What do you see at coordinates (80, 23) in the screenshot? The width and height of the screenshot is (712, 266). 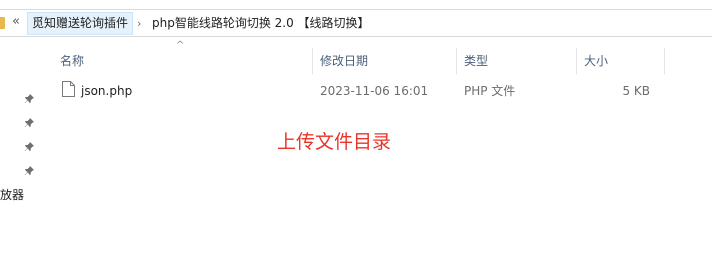 I see `breadcrumb-item: 觅知赠送轮询插件` at bounding box center [80, 23].